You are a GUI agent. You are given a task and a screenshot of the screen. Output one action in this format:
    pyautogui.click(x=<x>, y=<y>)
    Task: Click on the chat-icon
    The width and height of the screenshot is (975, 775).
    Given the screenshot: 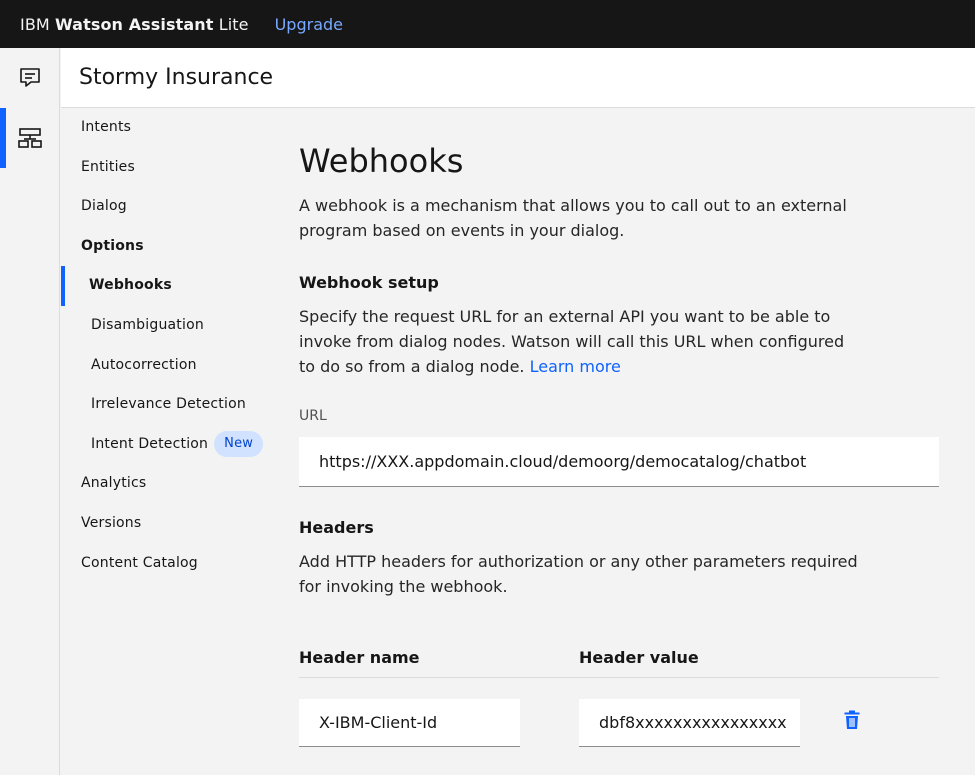 What is the action you would take?
    pyautogui.click(x=30, y=77)
    